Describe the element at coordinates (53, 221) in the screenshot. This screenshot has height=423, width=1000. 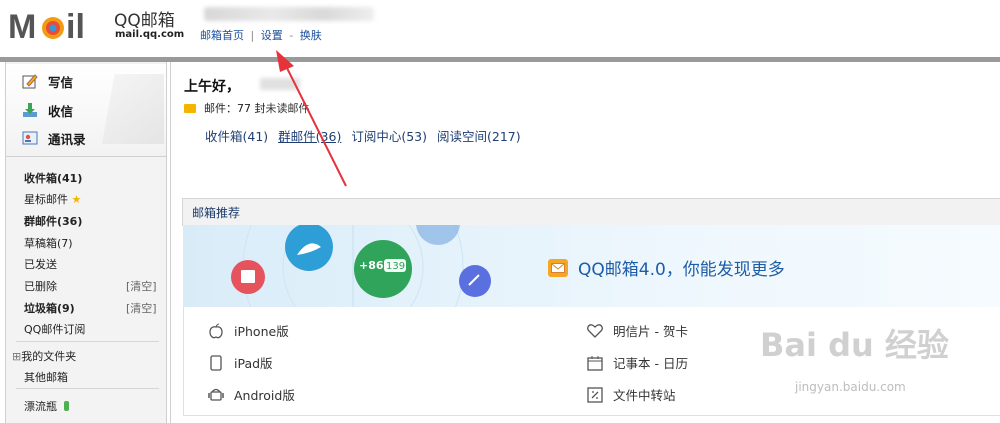
I see `folder-group-mail: 群邮件(36)` at that location.